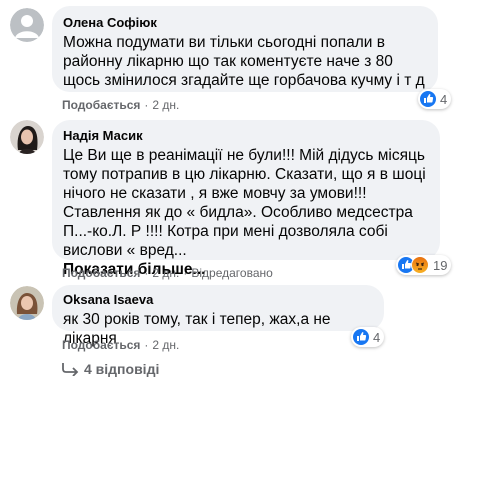 This screenshot has width=496, height=501. I want to click on comment-author: Олена Софіюк, so click(244, 23).